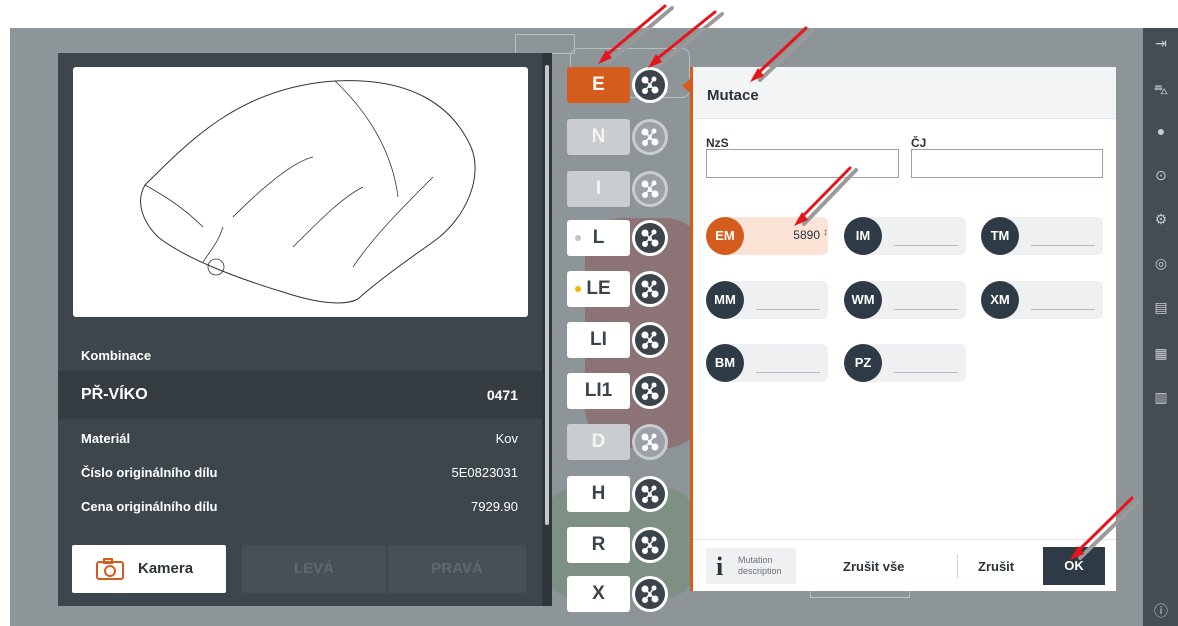 The image size is (1178, 626). What do you see at coordinates (1161, 175) in the screenshot?
I see `search-icon: ⊙` at bounding box center [1161, 175].